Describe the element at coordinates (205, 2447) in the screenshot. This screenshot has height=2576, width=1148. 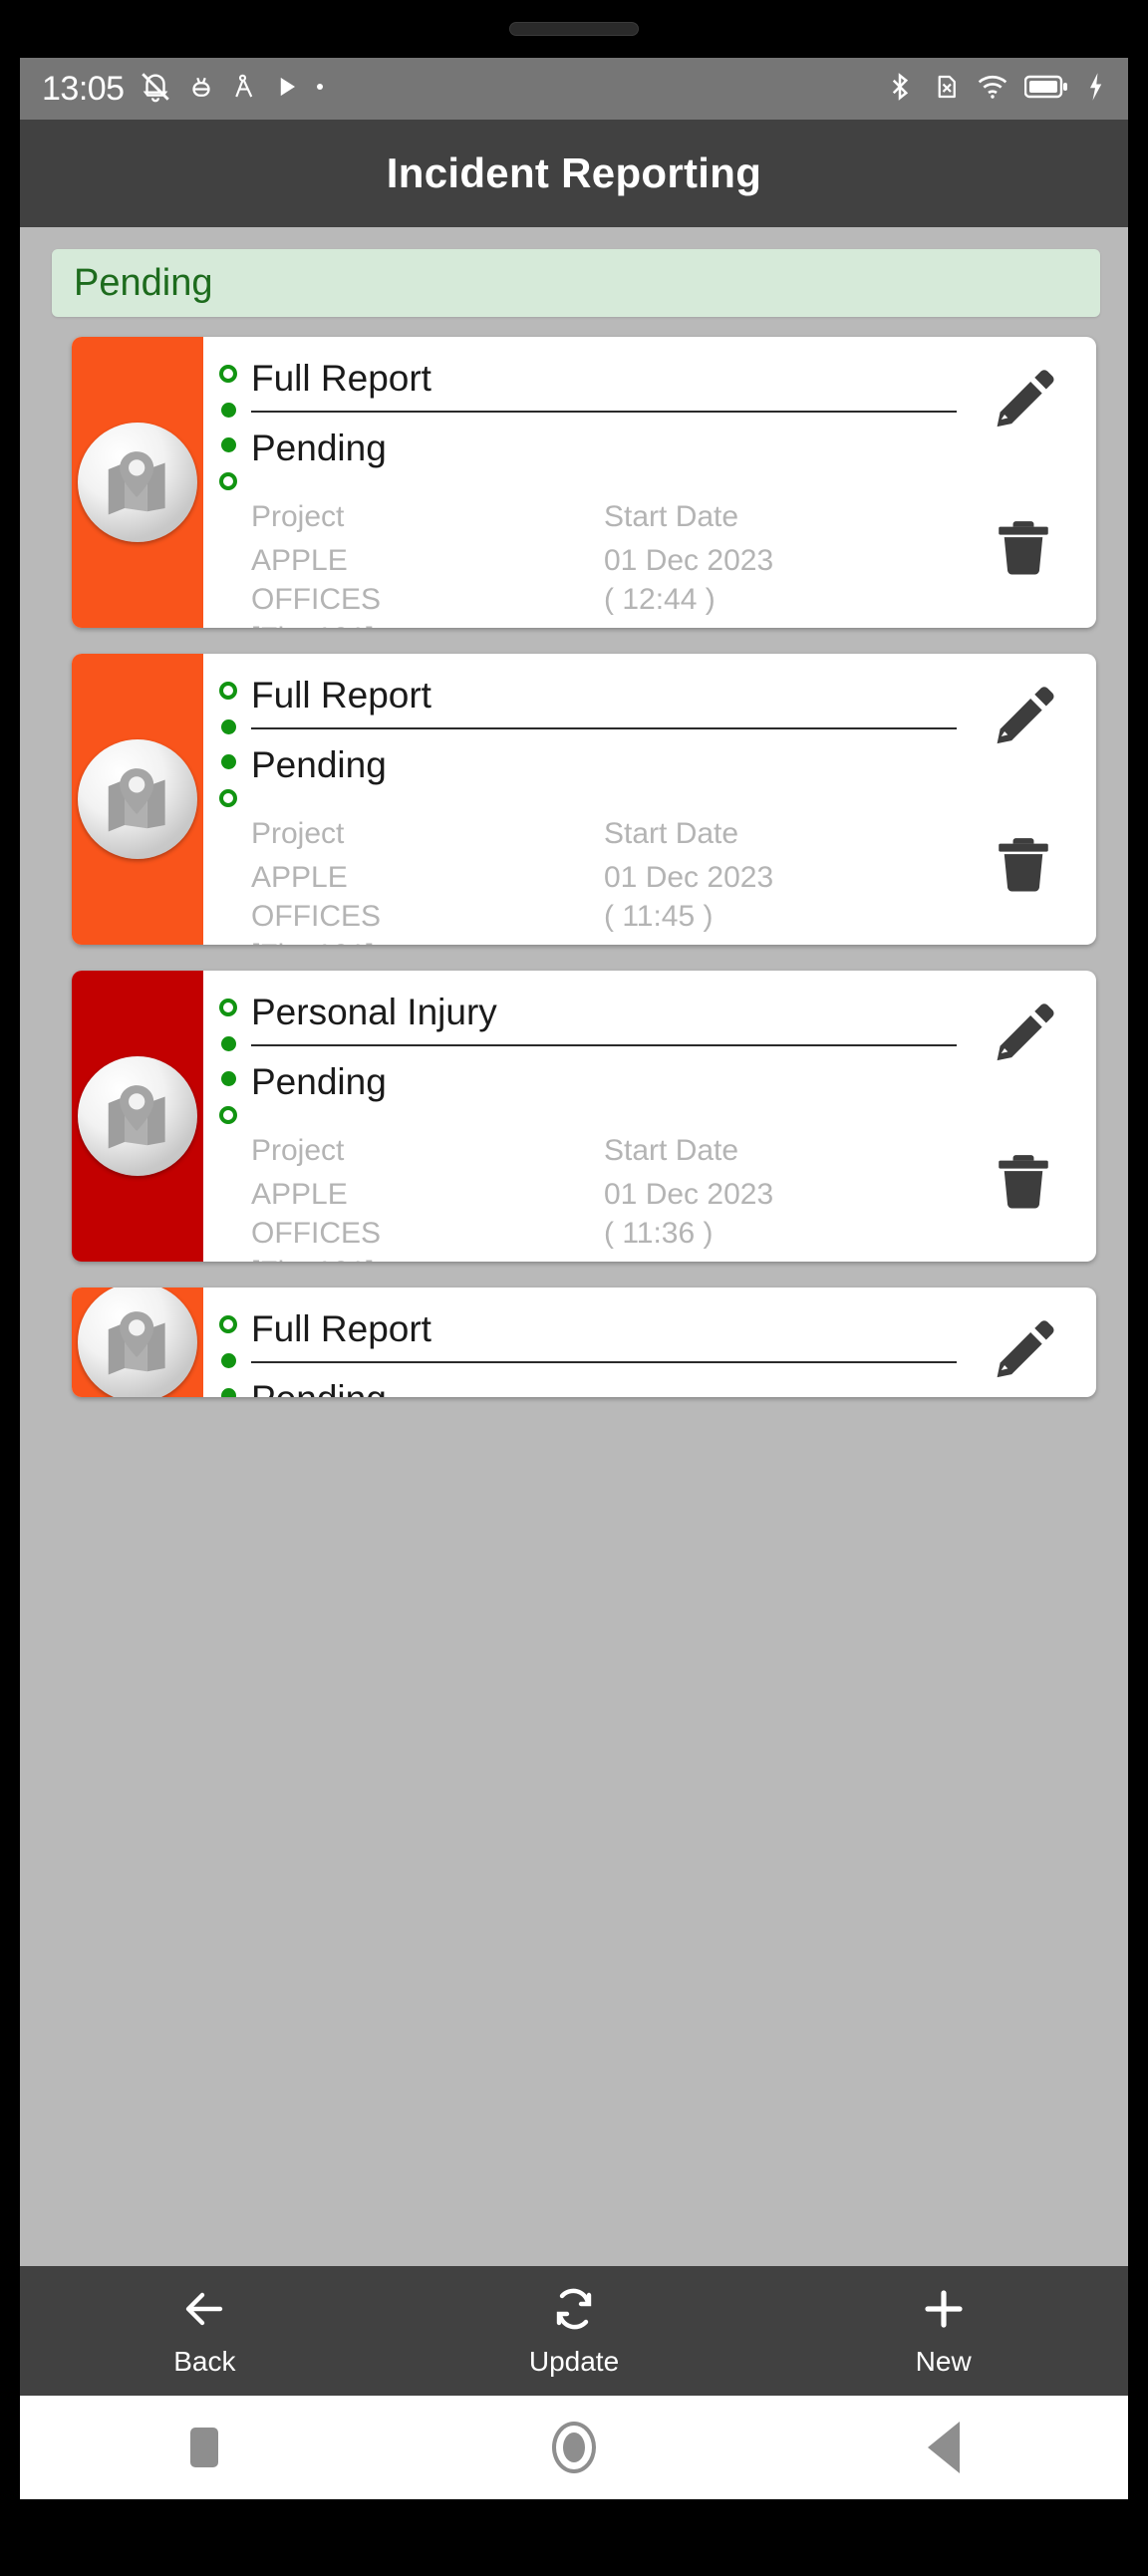
I see `recents-button` at that location.